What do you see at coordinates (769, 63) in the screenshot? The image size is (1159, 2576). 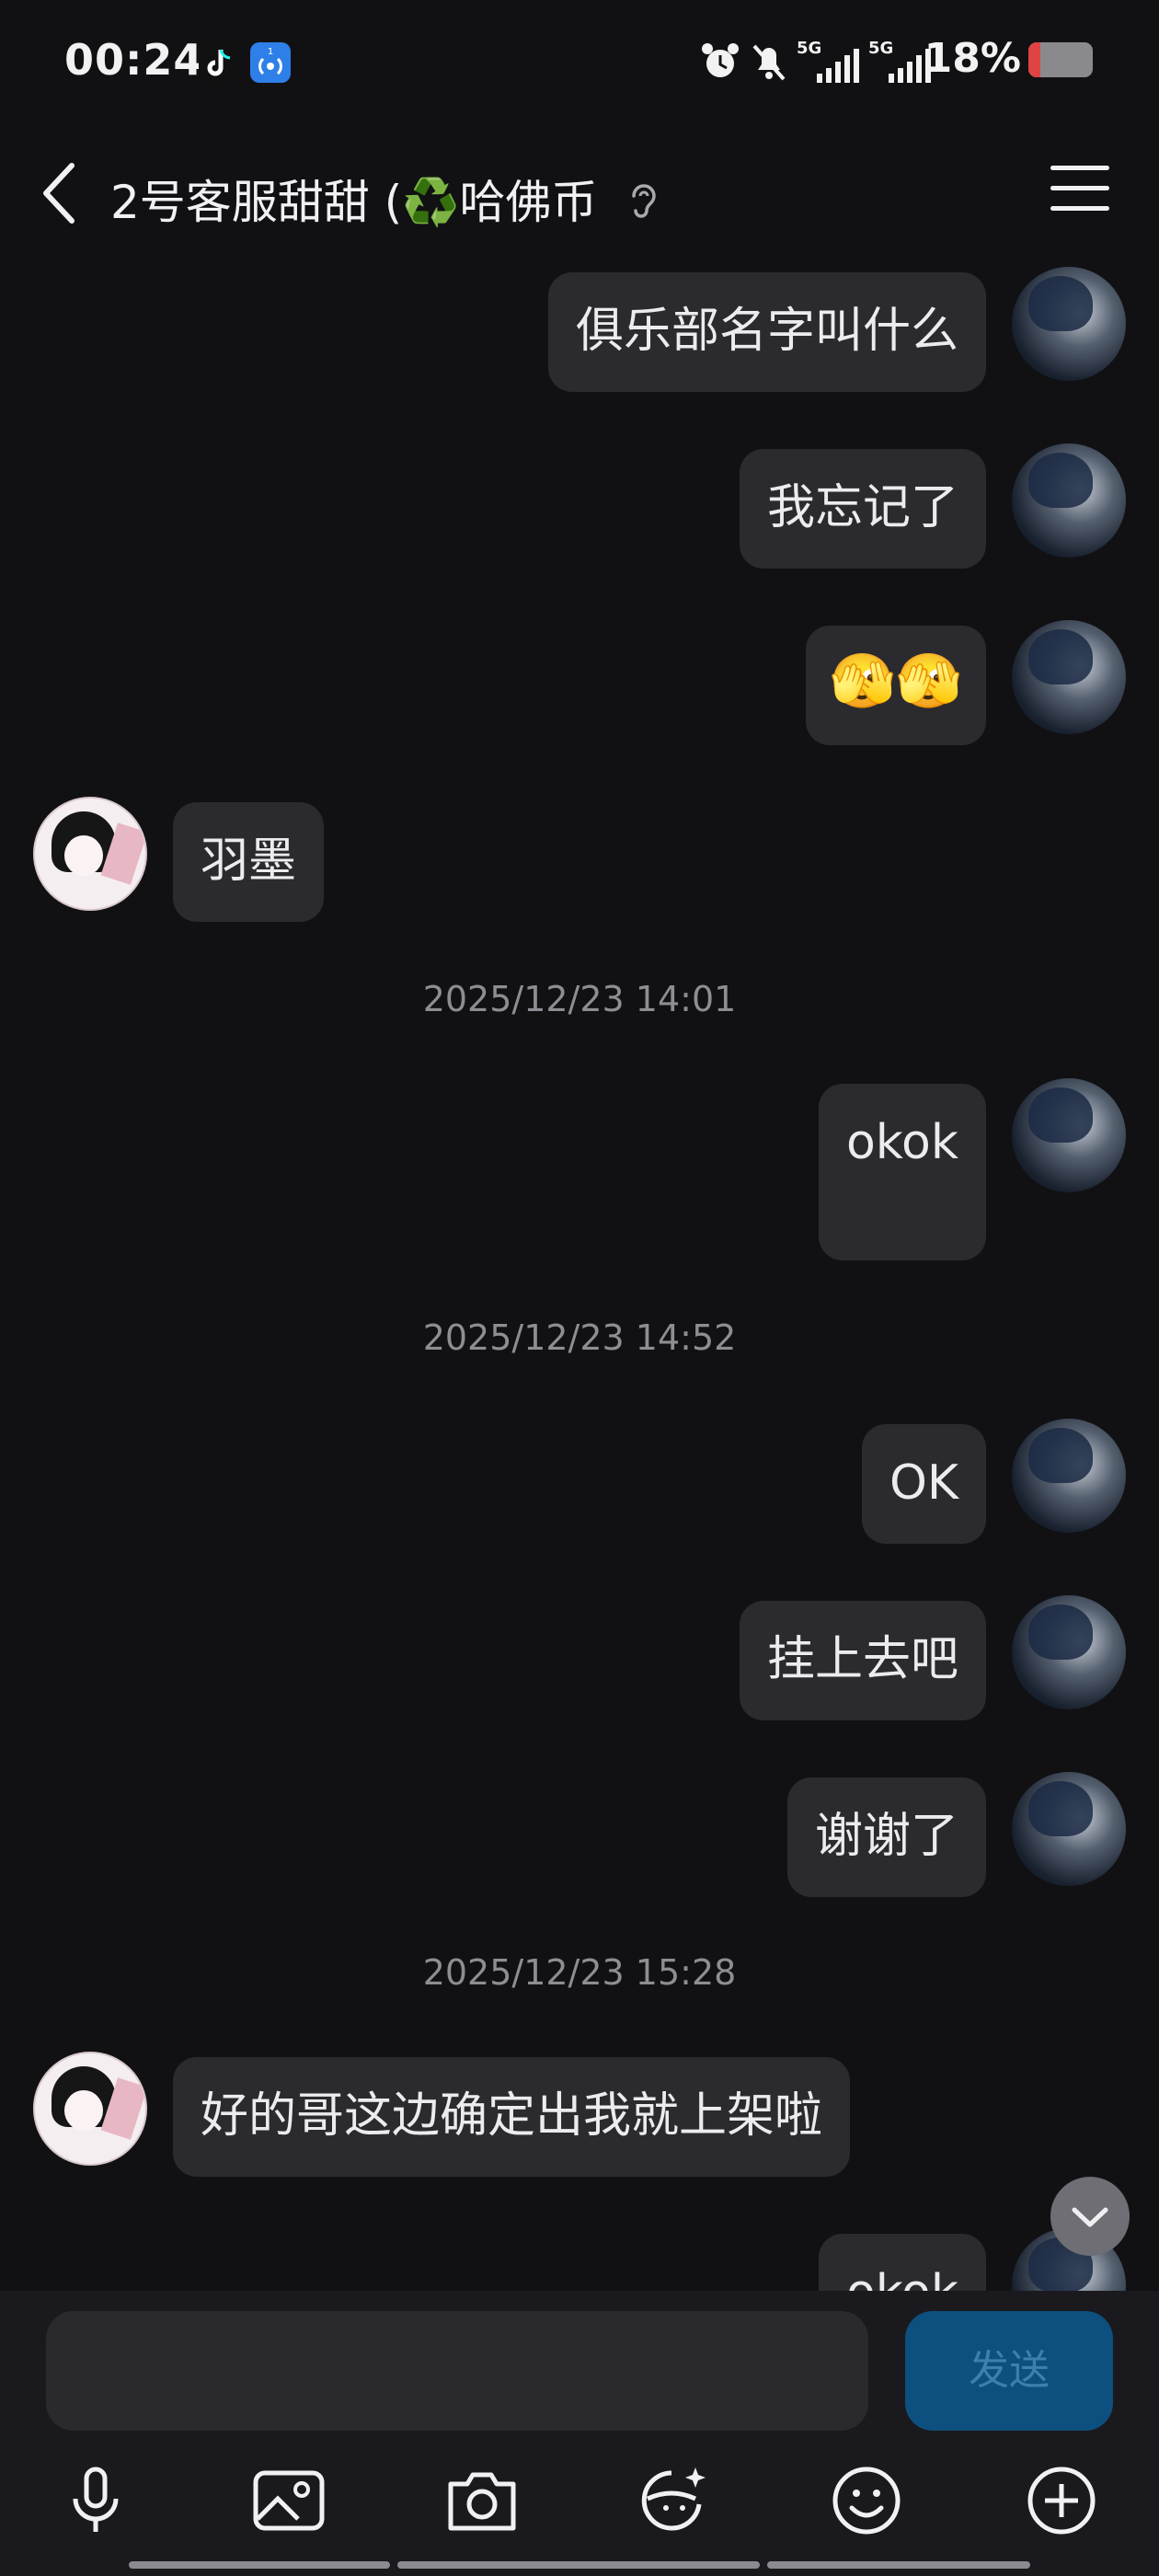 I see `mute-icon` at bounding box center [769, 63].